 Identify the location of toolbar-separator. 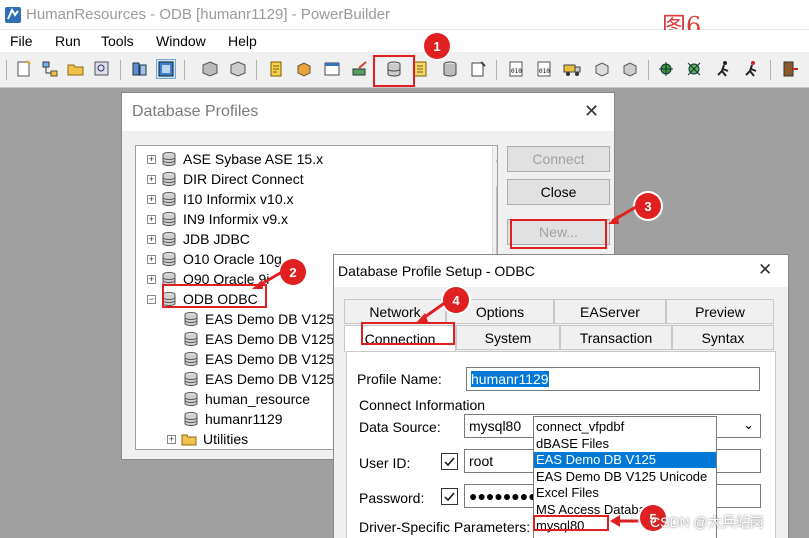
(256, 70).